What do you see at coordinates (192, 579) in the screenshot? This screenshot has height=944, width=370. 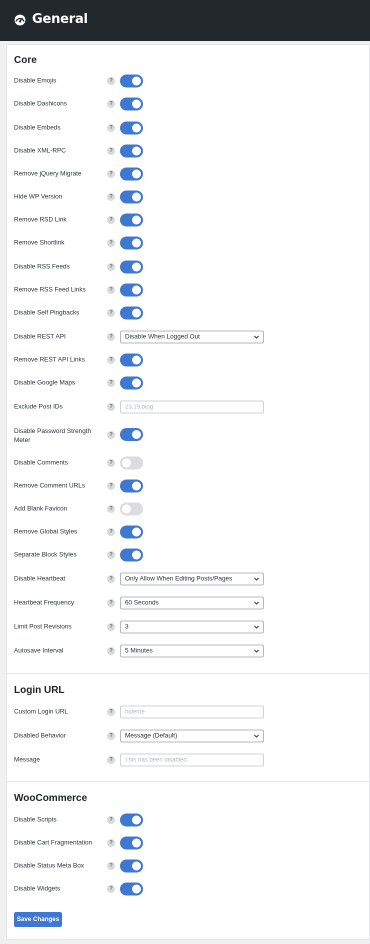 I see `disable-heartbeat-select: Only Allow When Editing Posts/Pages` at bounding box center [192, 579].